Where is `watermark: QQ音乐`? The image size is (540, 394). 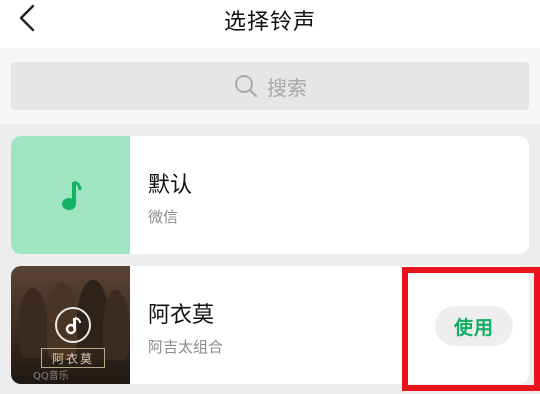 watermark: QQ音乐 is located at coordinates (51, 376).